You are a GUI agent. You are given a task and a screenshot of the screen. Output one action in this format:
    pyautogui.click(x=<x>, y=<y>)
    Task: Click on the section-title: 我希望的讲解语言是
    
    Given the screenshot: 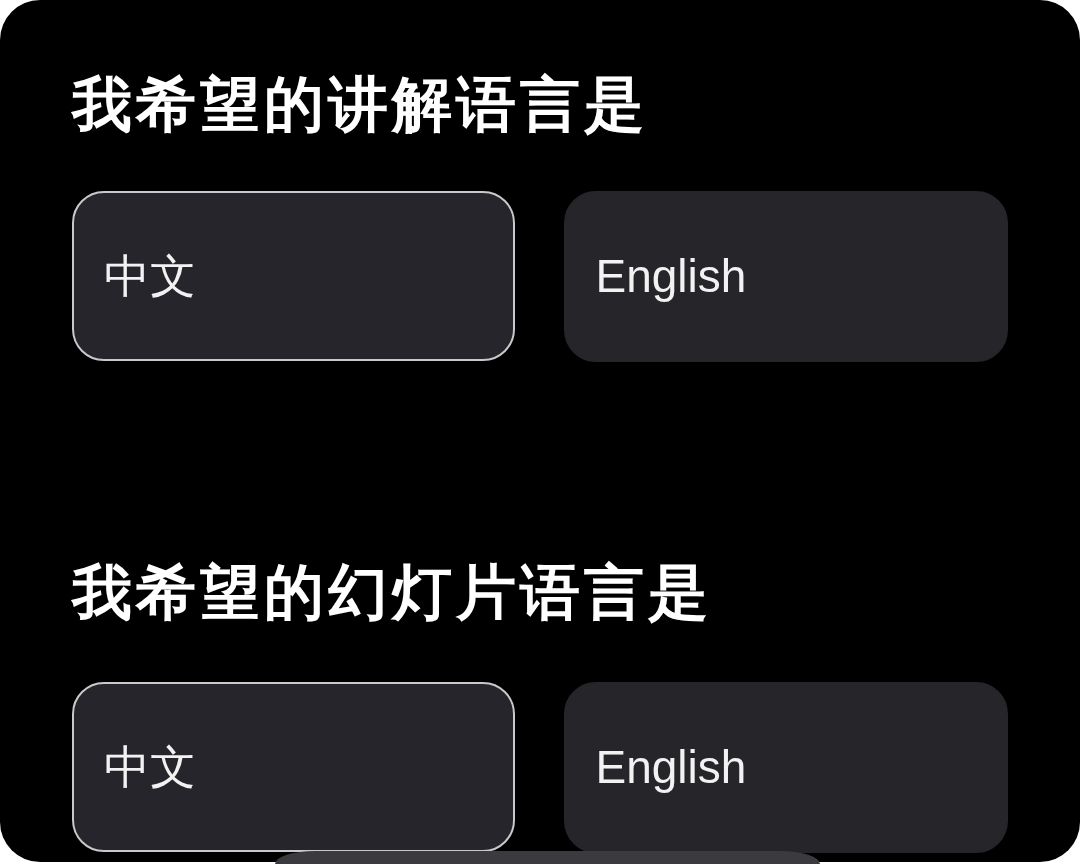 What is the action you would take?
    pyautogui.click(x=360, y=105)
    